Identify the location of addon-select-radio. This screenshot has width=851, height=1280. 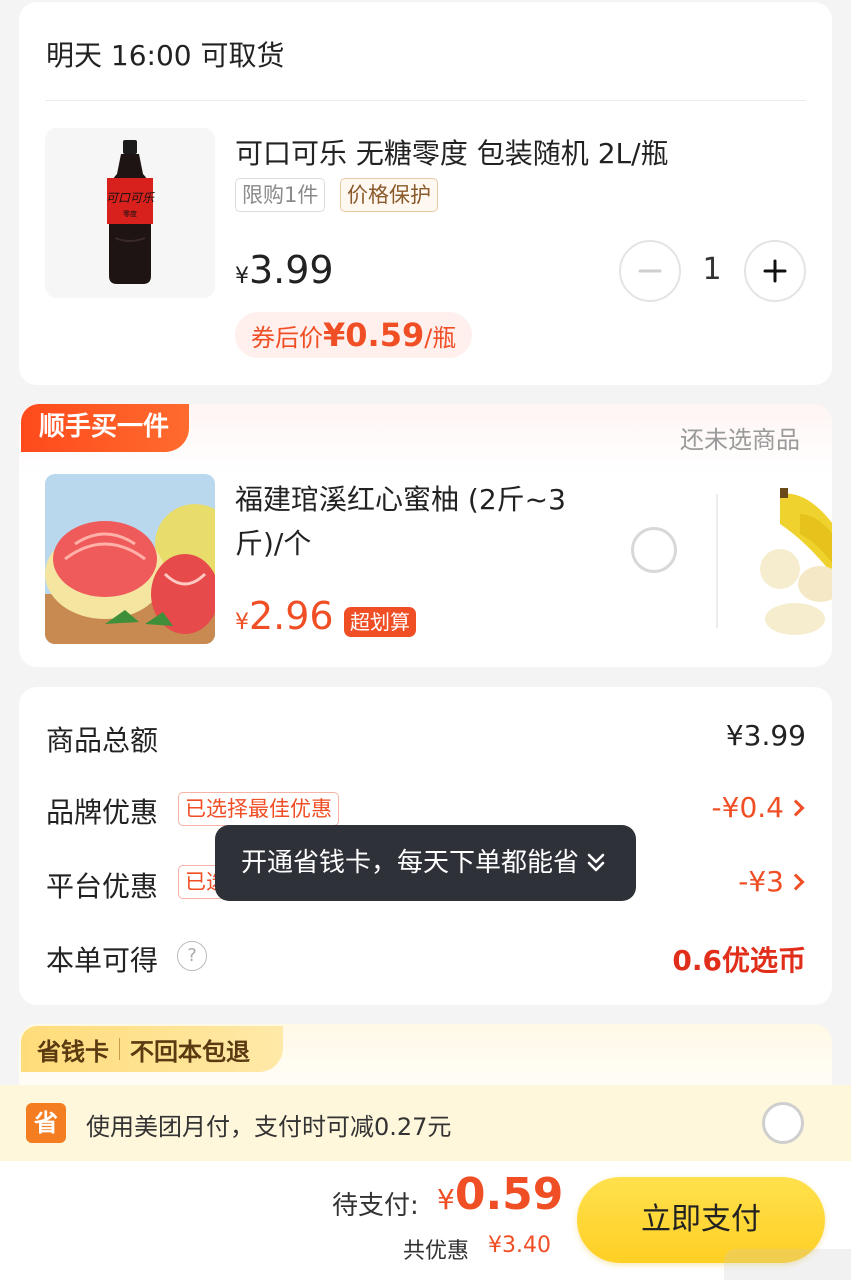
(654, 550).